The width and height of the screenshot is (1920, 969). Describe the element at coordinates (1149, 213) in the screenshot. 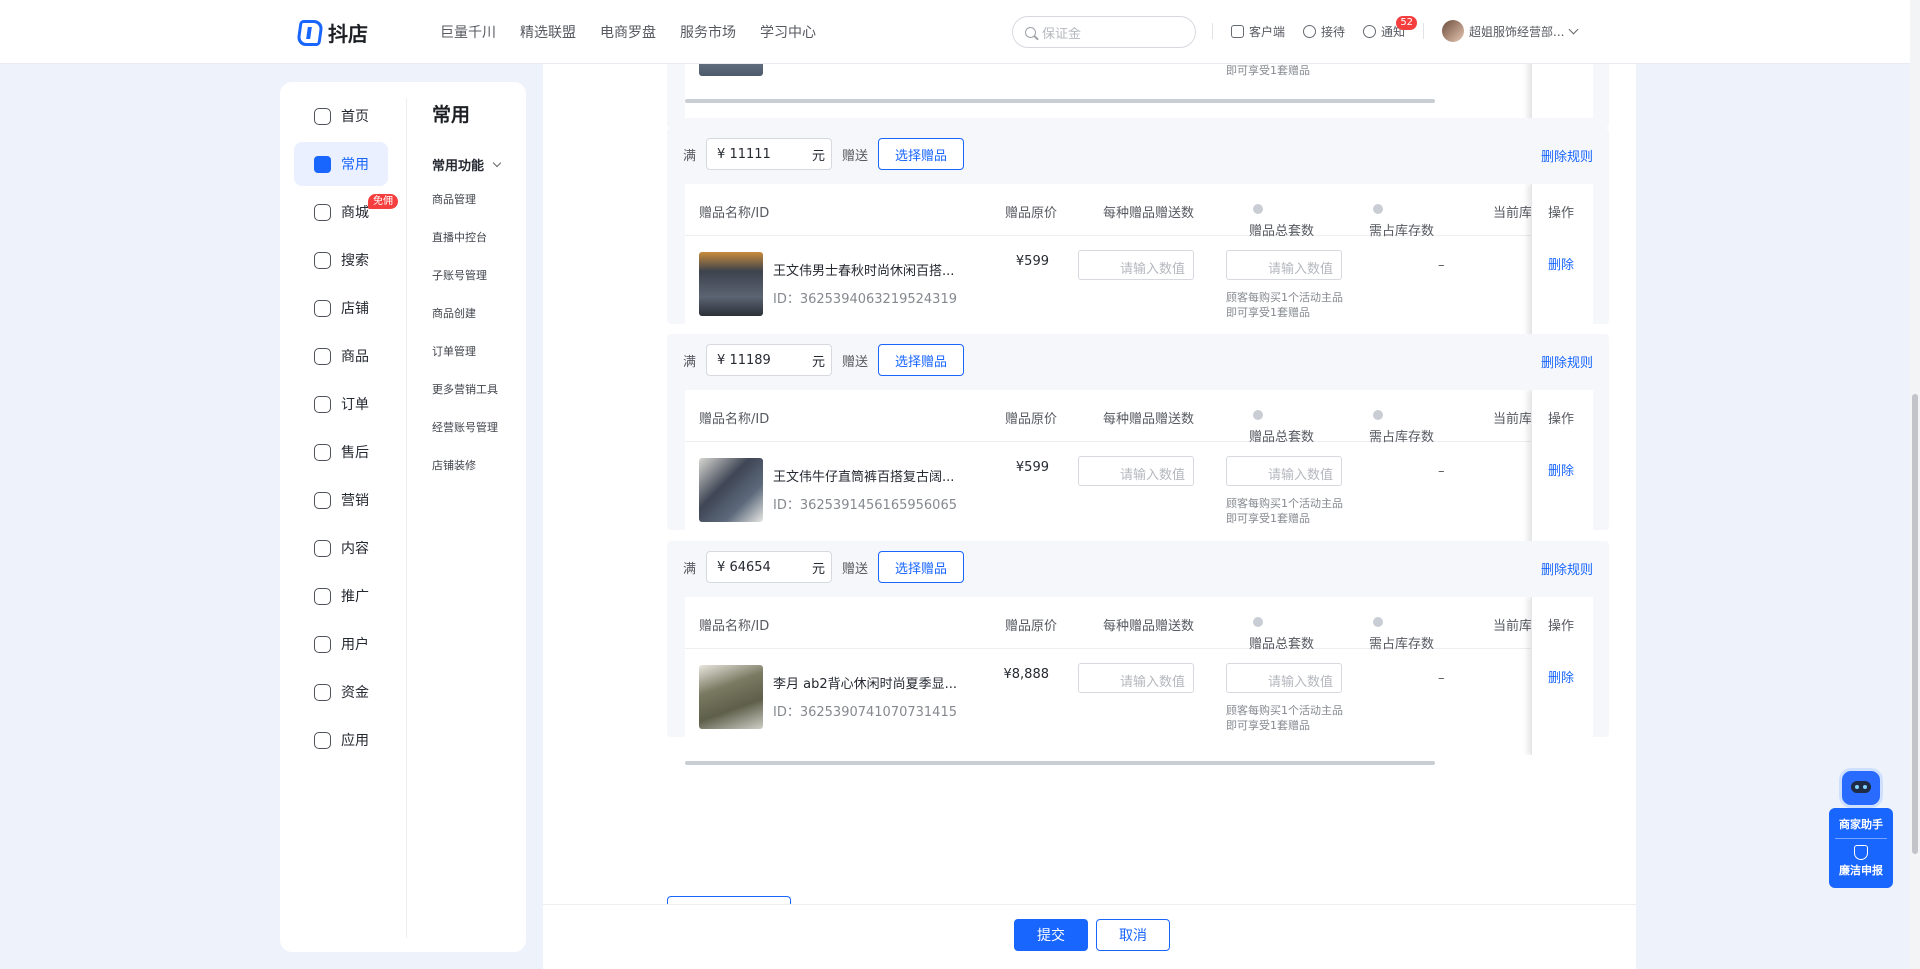

I see `col-header-per-qty: 每种赠品赠送数` at that location.